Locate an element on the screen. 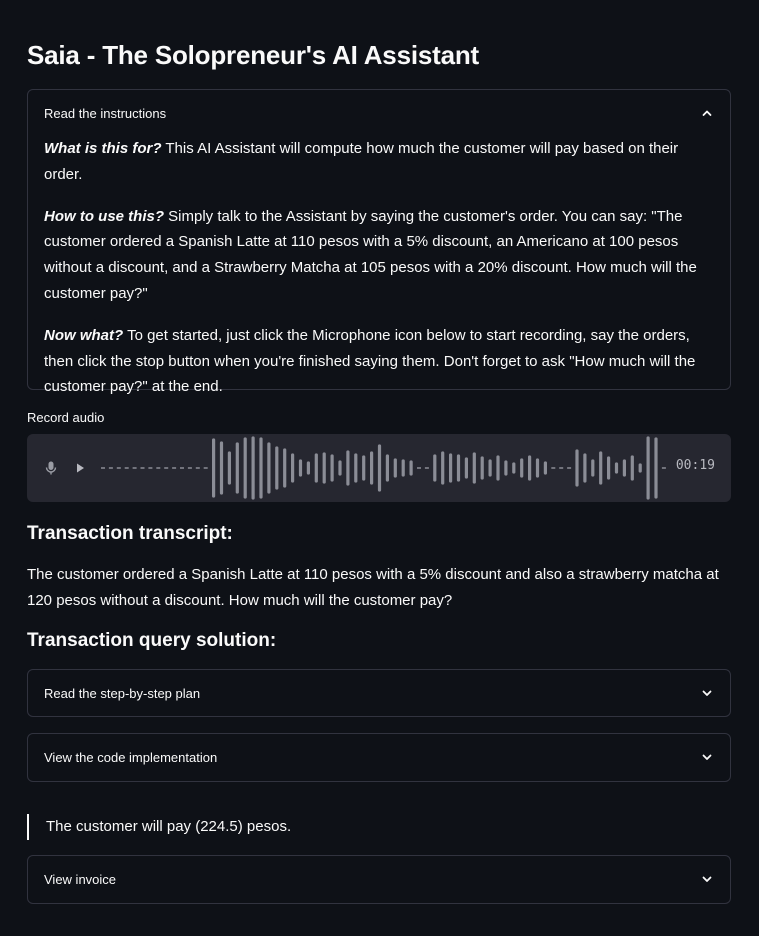 Image resolution: width=759 pixels, height=936 pixels. audio-recorder: 00:19 is located at coordinates (379, 468).